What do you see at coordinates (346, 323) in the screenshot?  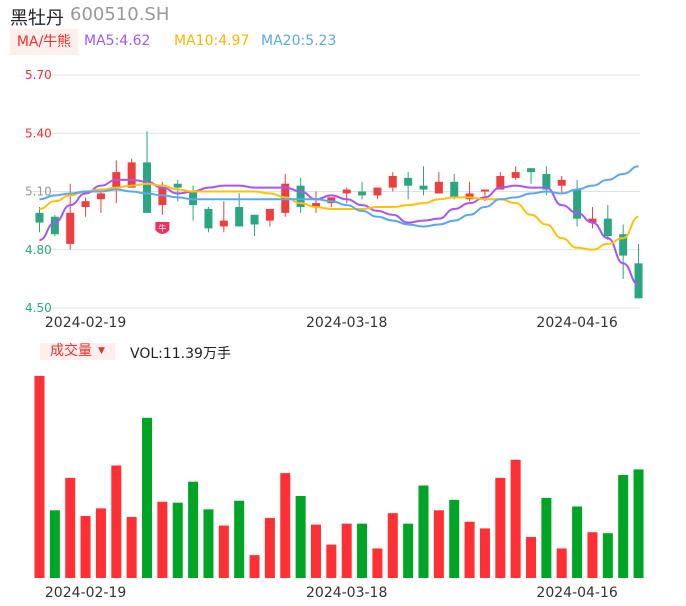 I see `price-x-tick-label: 2024-03-18` at bounding box center [346, 323].